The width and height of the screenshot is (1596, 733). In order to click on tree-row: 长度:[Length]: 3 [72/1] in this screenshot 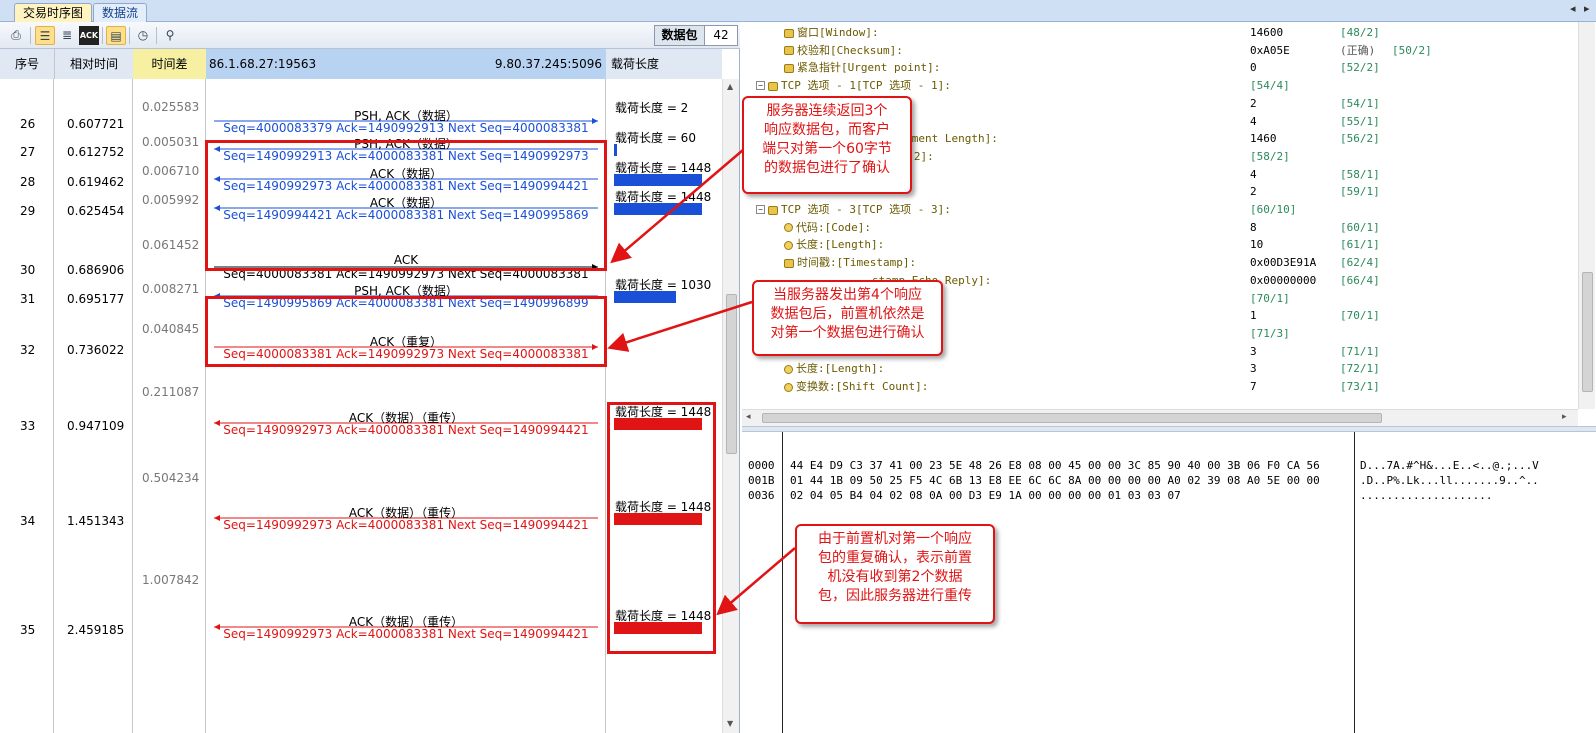, I will do `click(1160, 368)`.